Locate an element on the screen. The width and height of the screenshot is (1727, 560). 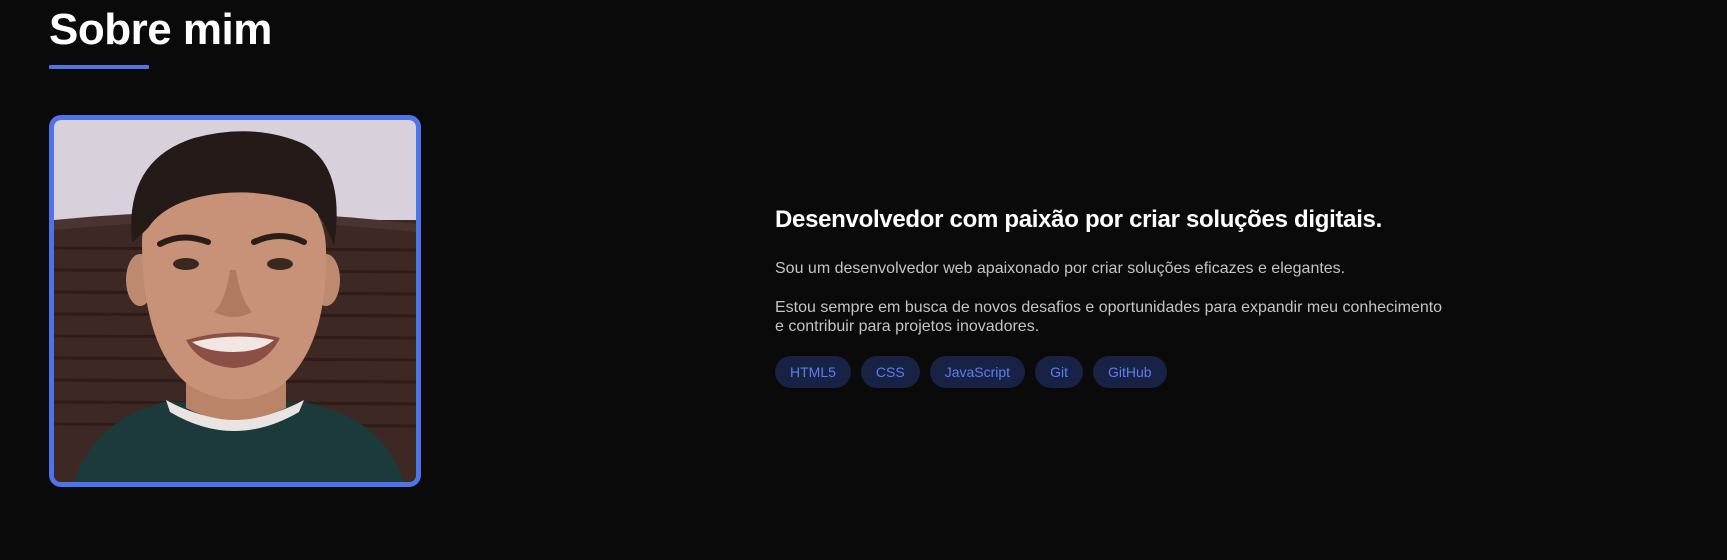
skills-list: HTML5 CSS JavaScript Git GitHub is located at coordinates (1125, 372).